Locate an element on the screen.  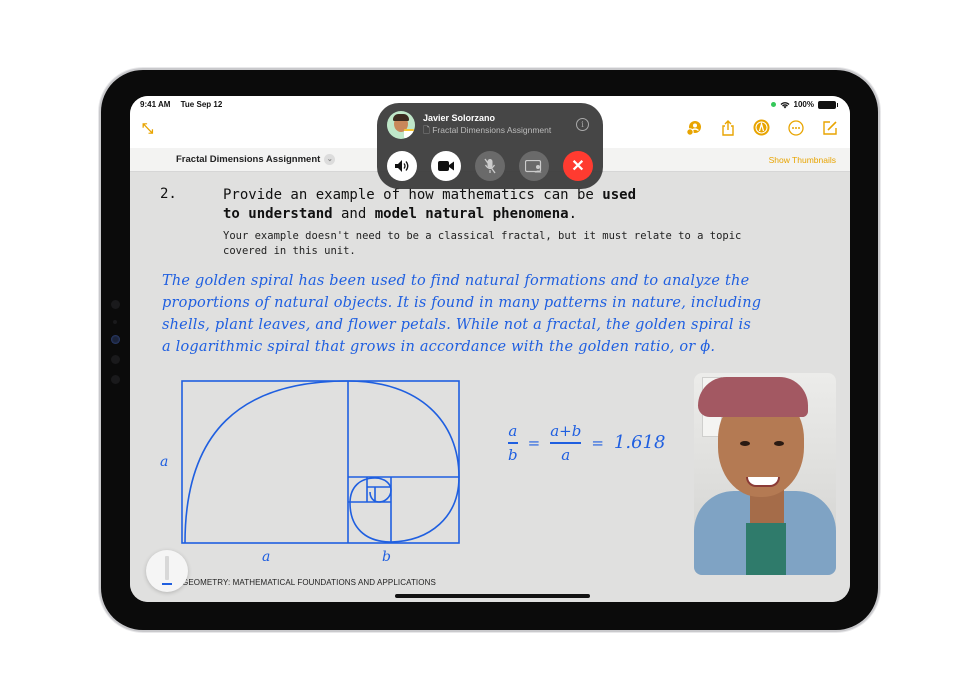
compose-icon is located at coordinates (829, 127).